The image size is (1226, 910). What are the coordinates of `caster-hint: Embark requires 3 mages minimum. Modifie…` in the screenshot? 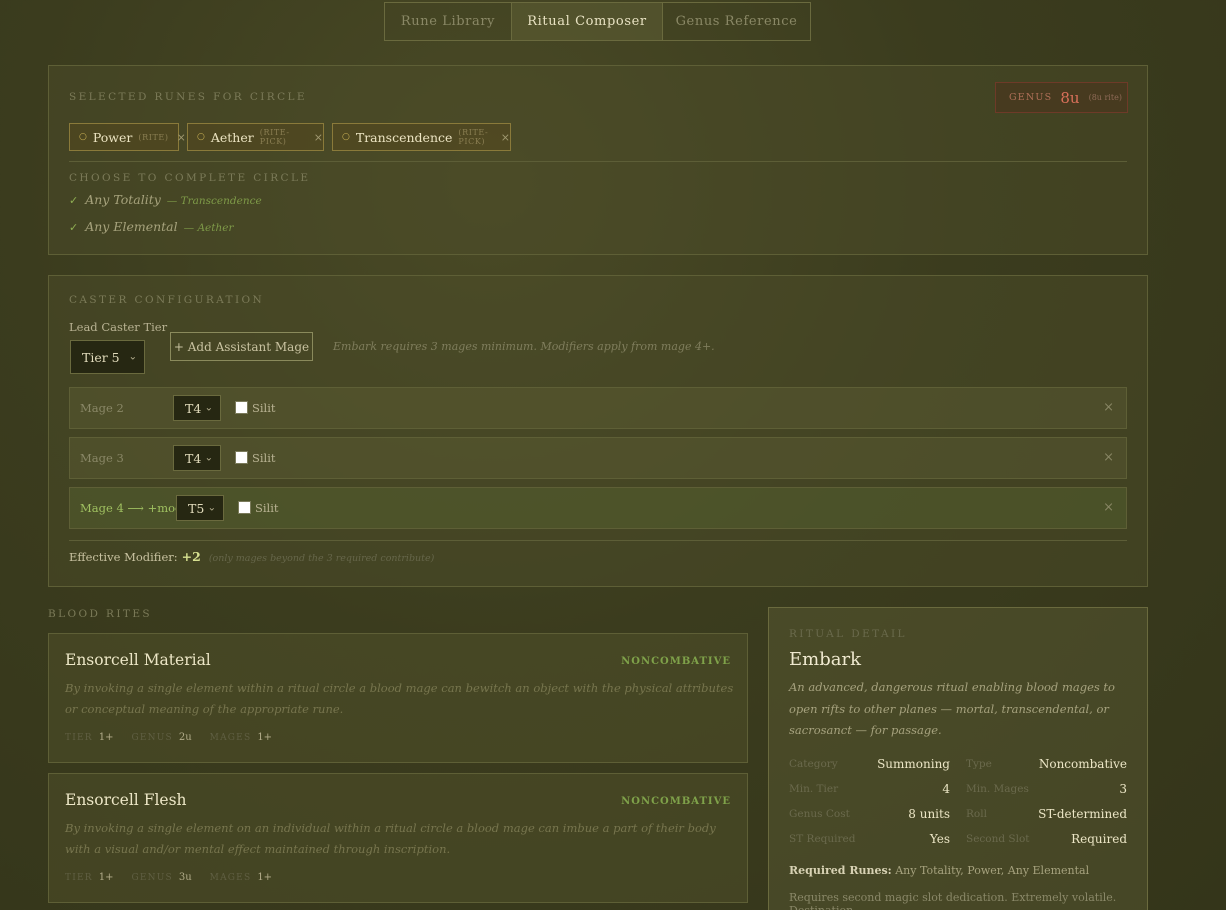 It's located at (524, 346).